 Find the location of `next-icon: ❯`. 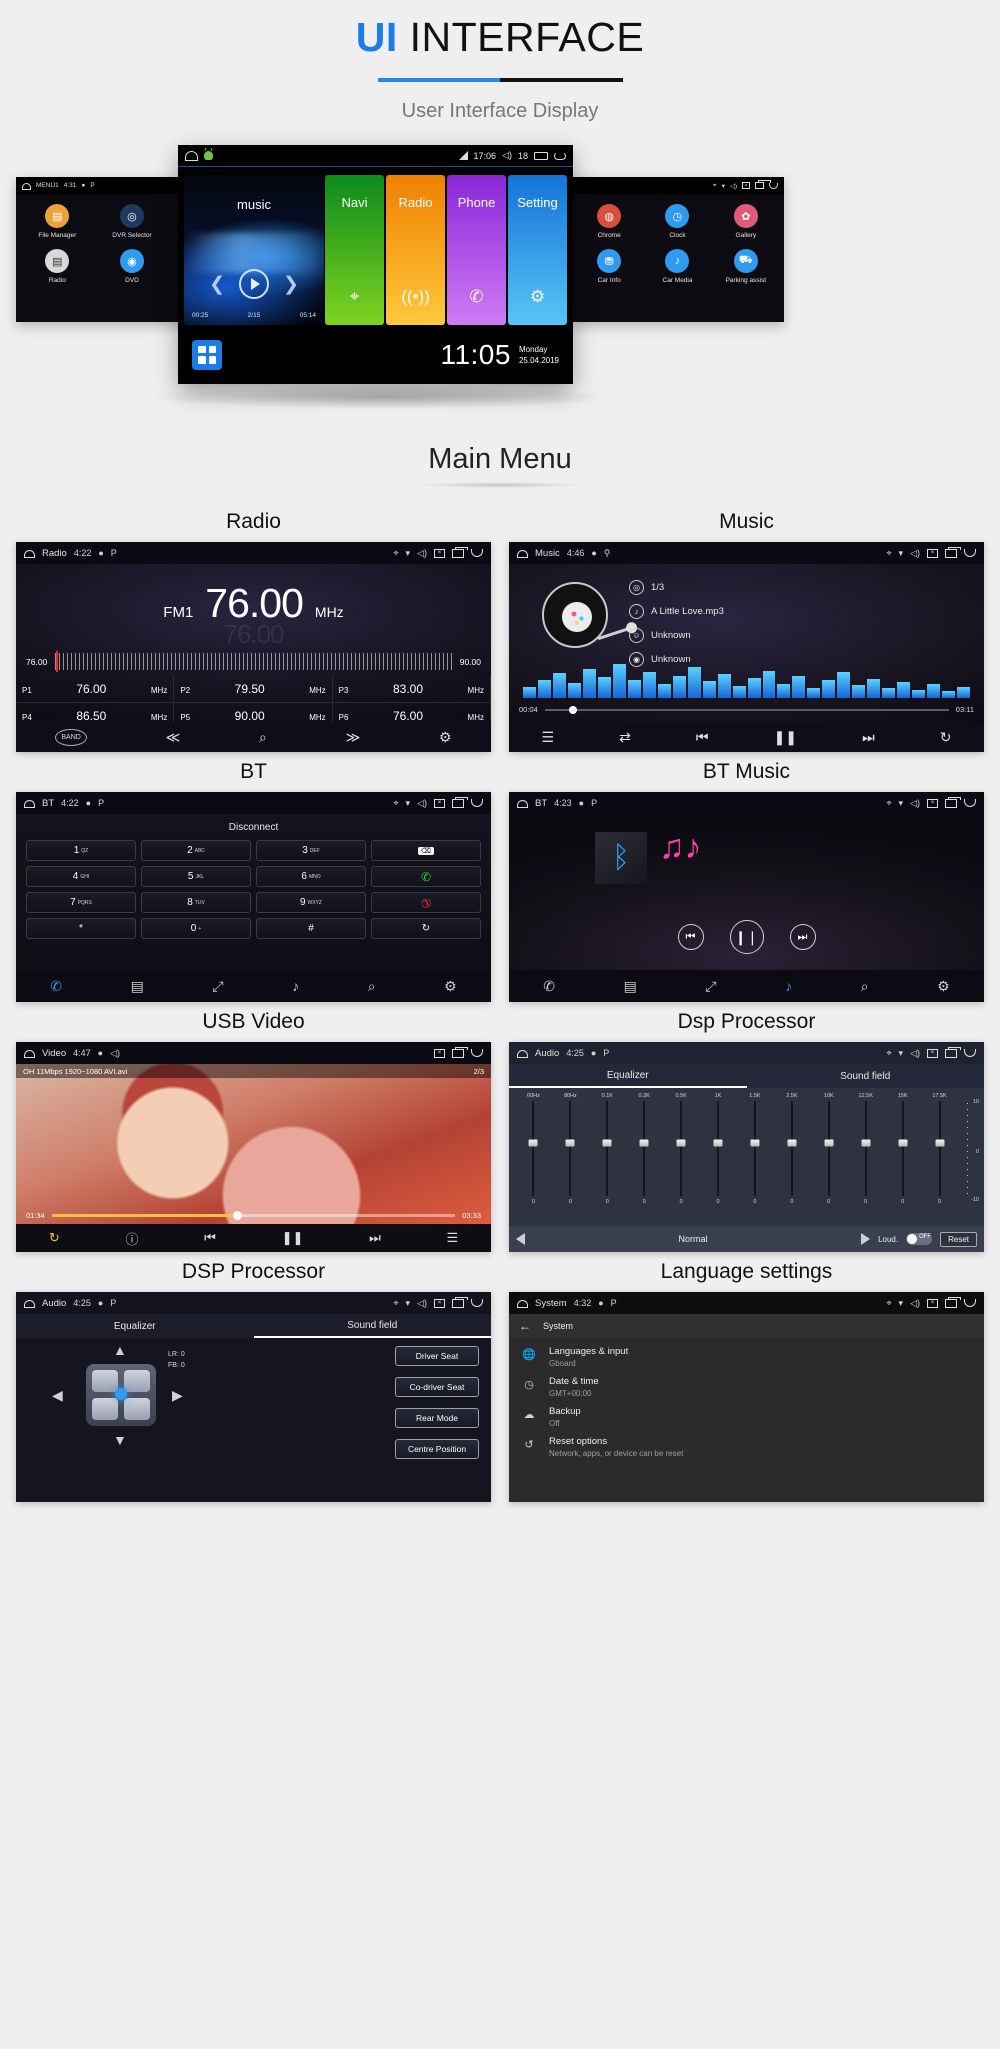

next-icon: ❯ is located at coordinates (291, 284).